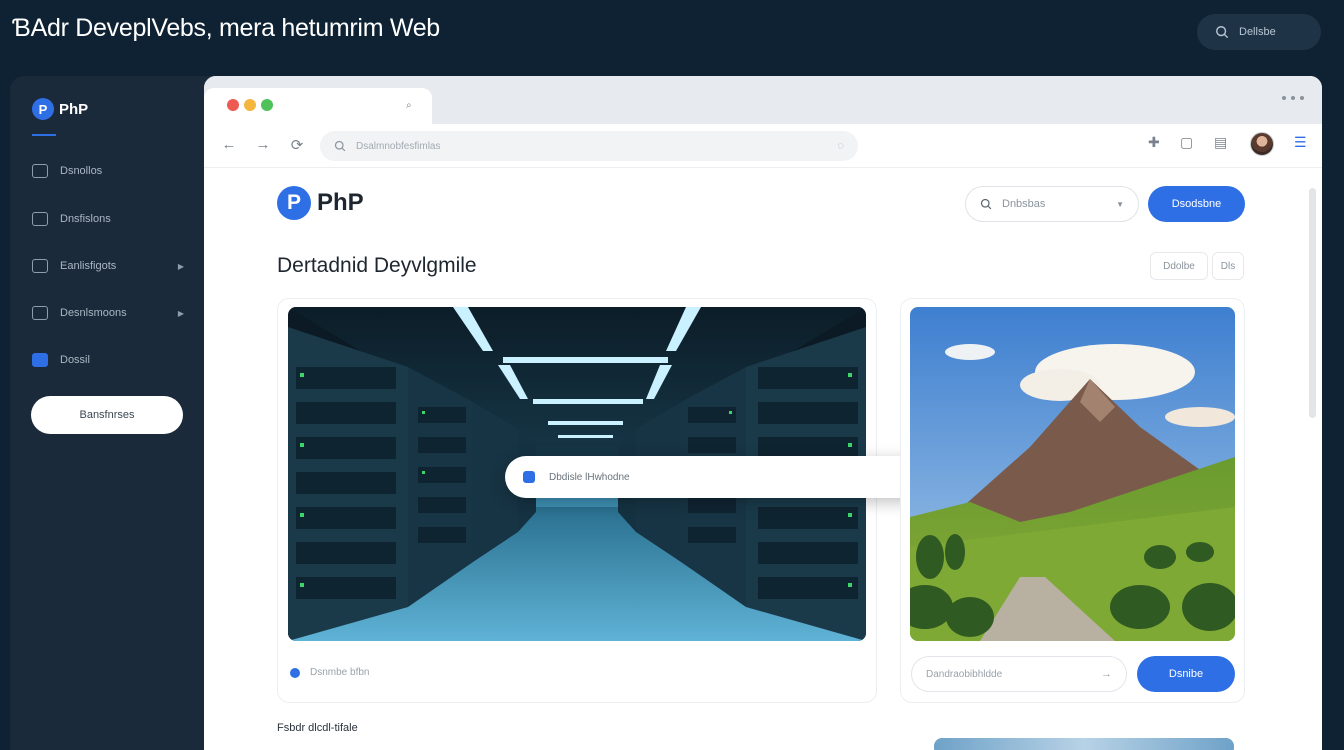  I want to click on minimize-window-dot, so click(250, 105).